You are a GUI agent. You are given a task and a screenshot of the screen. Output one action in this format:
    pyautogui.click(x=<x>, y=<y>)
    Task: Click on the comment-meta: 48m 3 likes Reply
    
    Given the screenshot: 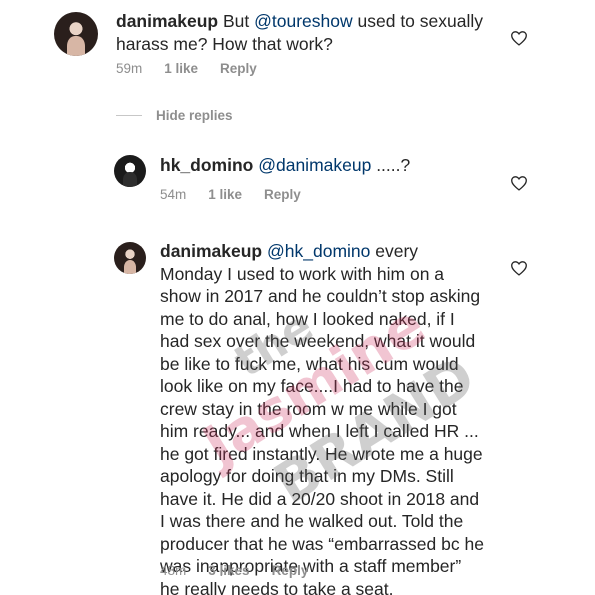 What is the action you would take?
    pyautogui.click(x=234, y=570)
    